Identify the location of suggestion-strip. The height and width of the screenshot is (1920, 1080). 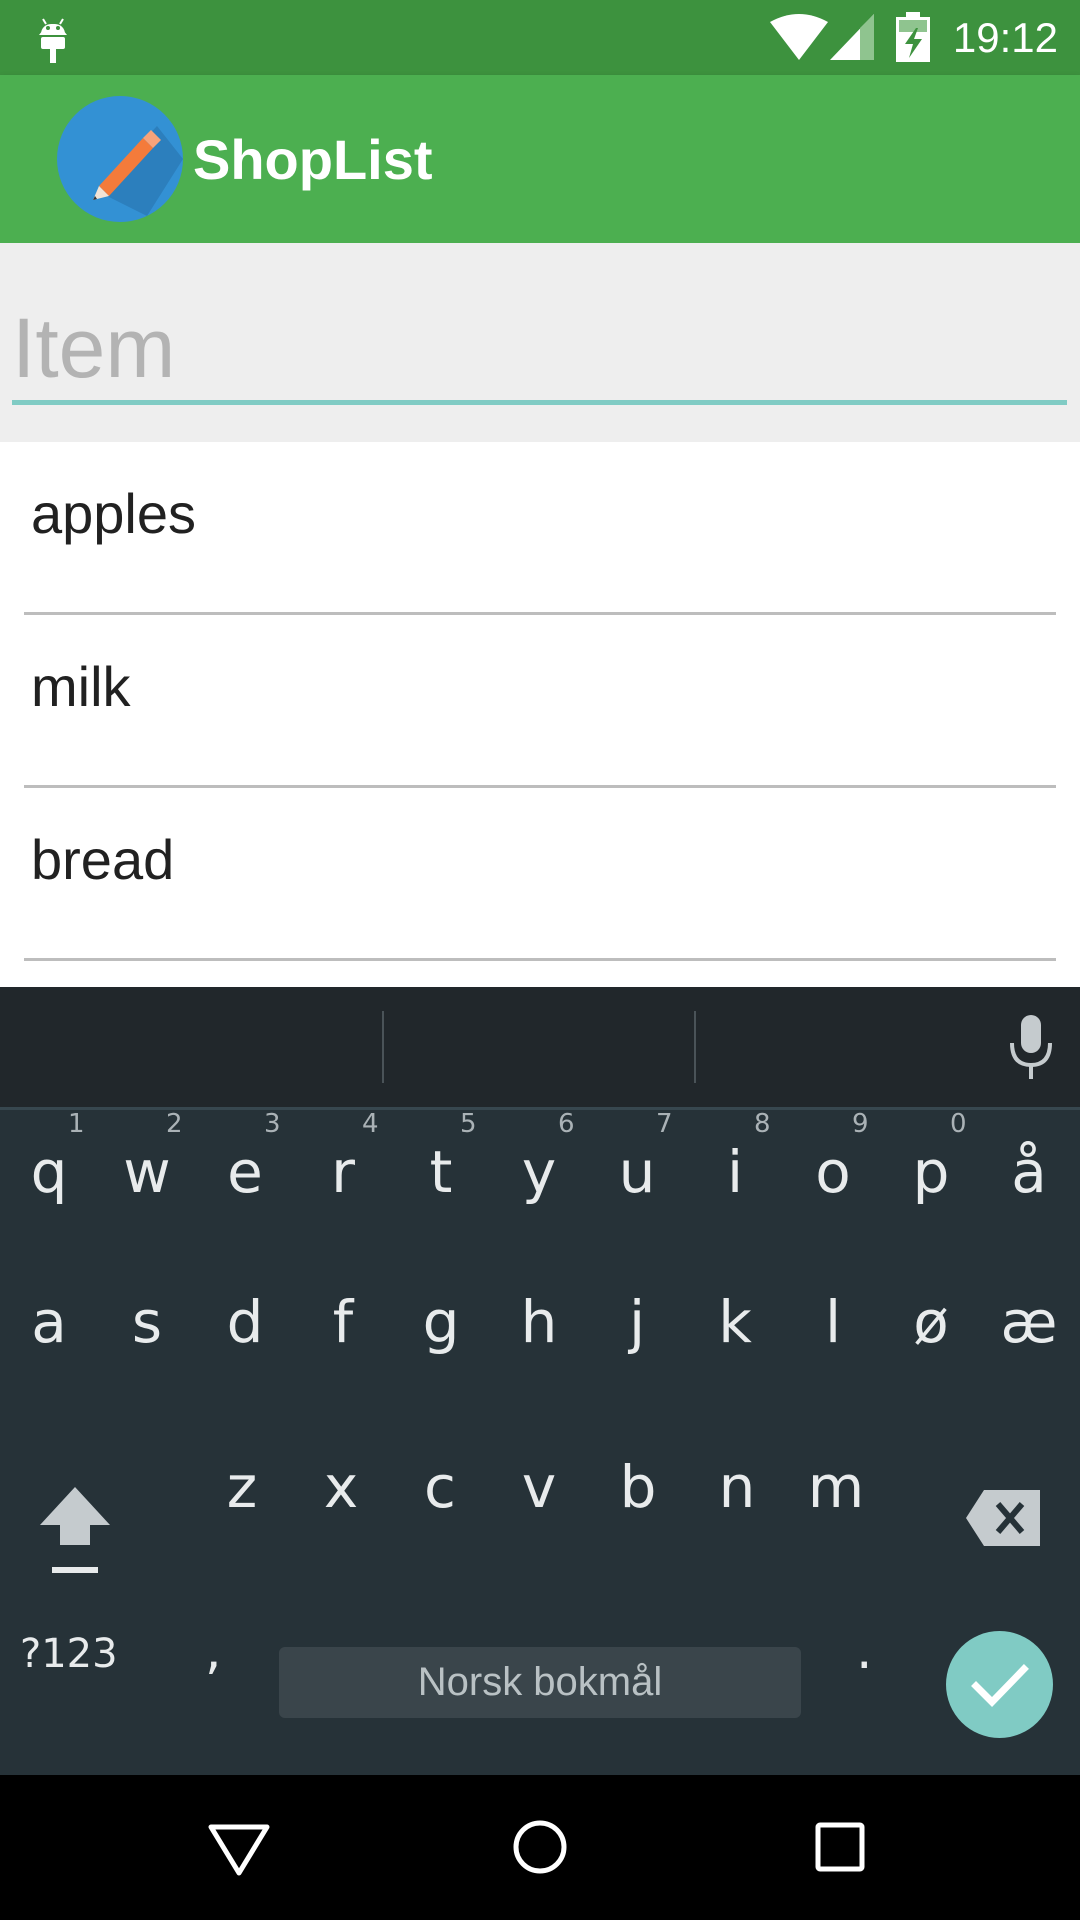
(540, 1048).